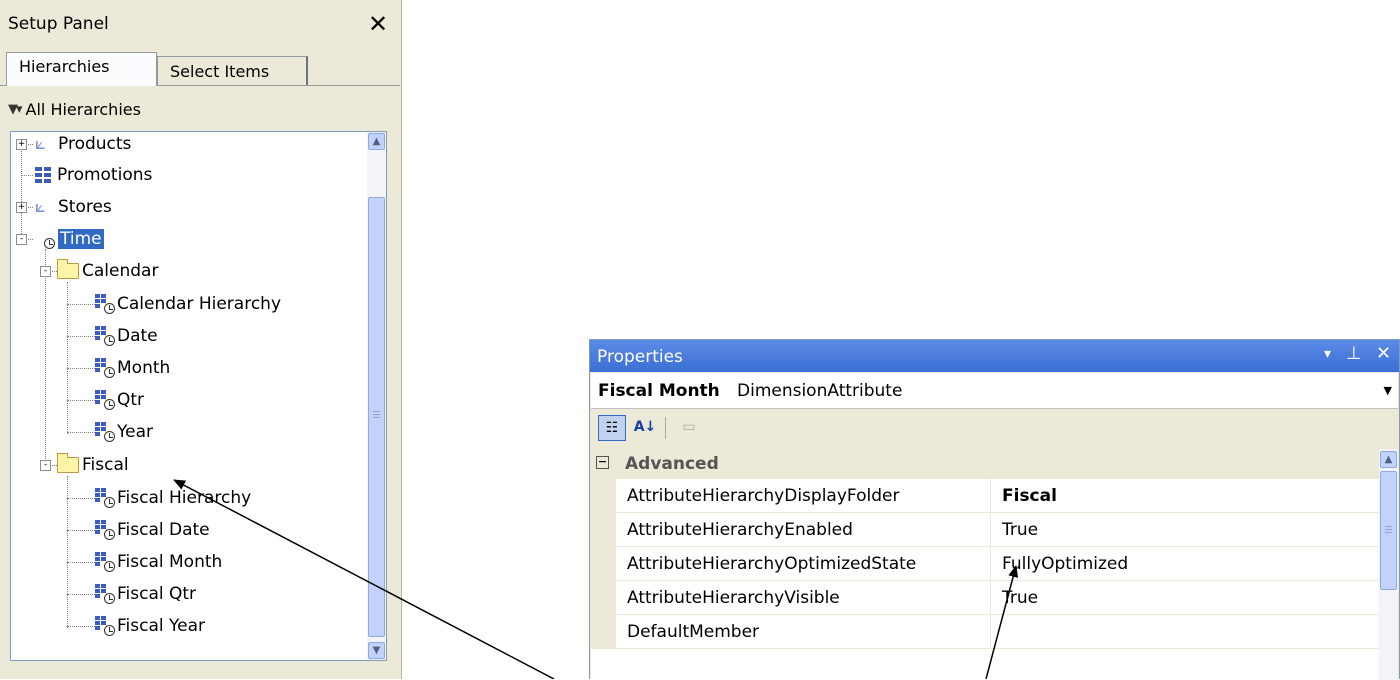 This screenshot has width=1400, height=680. What do you see at coordinates (95, 144) in the screenshot?
I see `tree-item-label: Products` at bounding box center [95, 144].